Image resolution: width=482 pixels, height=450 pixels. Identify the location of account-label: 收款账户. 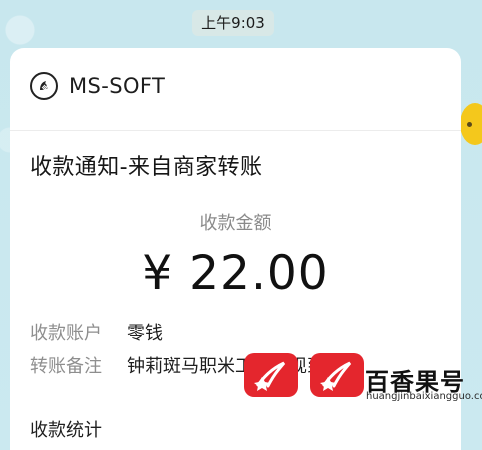
(66, 333).